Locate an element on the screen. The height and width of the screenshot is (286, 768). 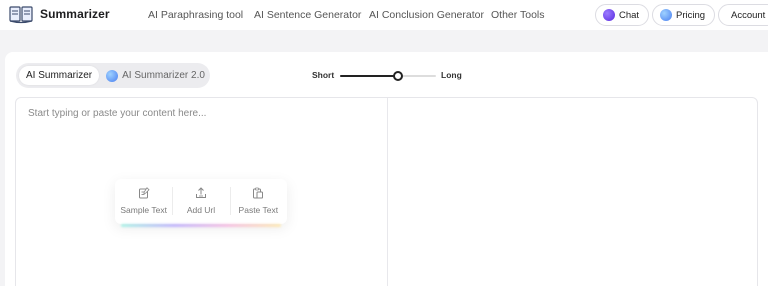
length-short-label: Short is located at coordinates (323, 75).